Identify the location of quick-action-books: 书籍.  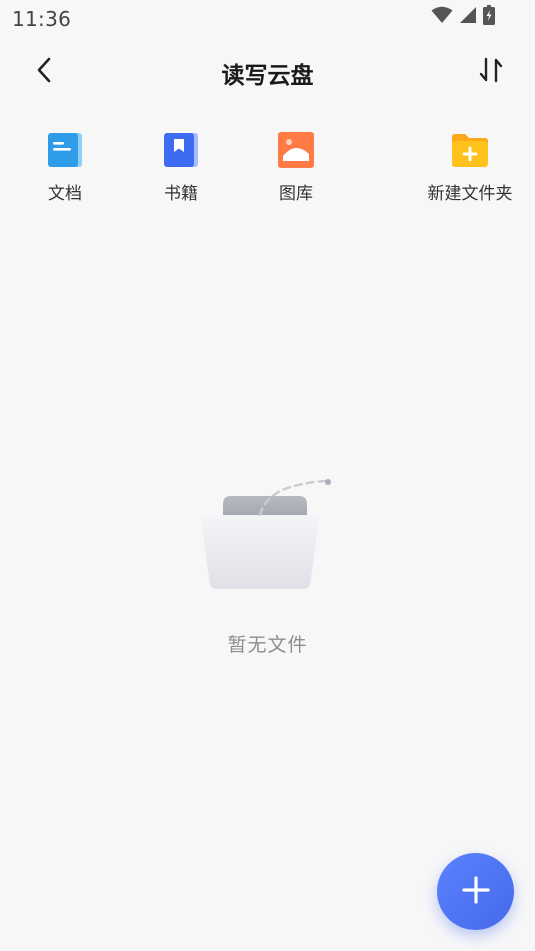
(181, 167).